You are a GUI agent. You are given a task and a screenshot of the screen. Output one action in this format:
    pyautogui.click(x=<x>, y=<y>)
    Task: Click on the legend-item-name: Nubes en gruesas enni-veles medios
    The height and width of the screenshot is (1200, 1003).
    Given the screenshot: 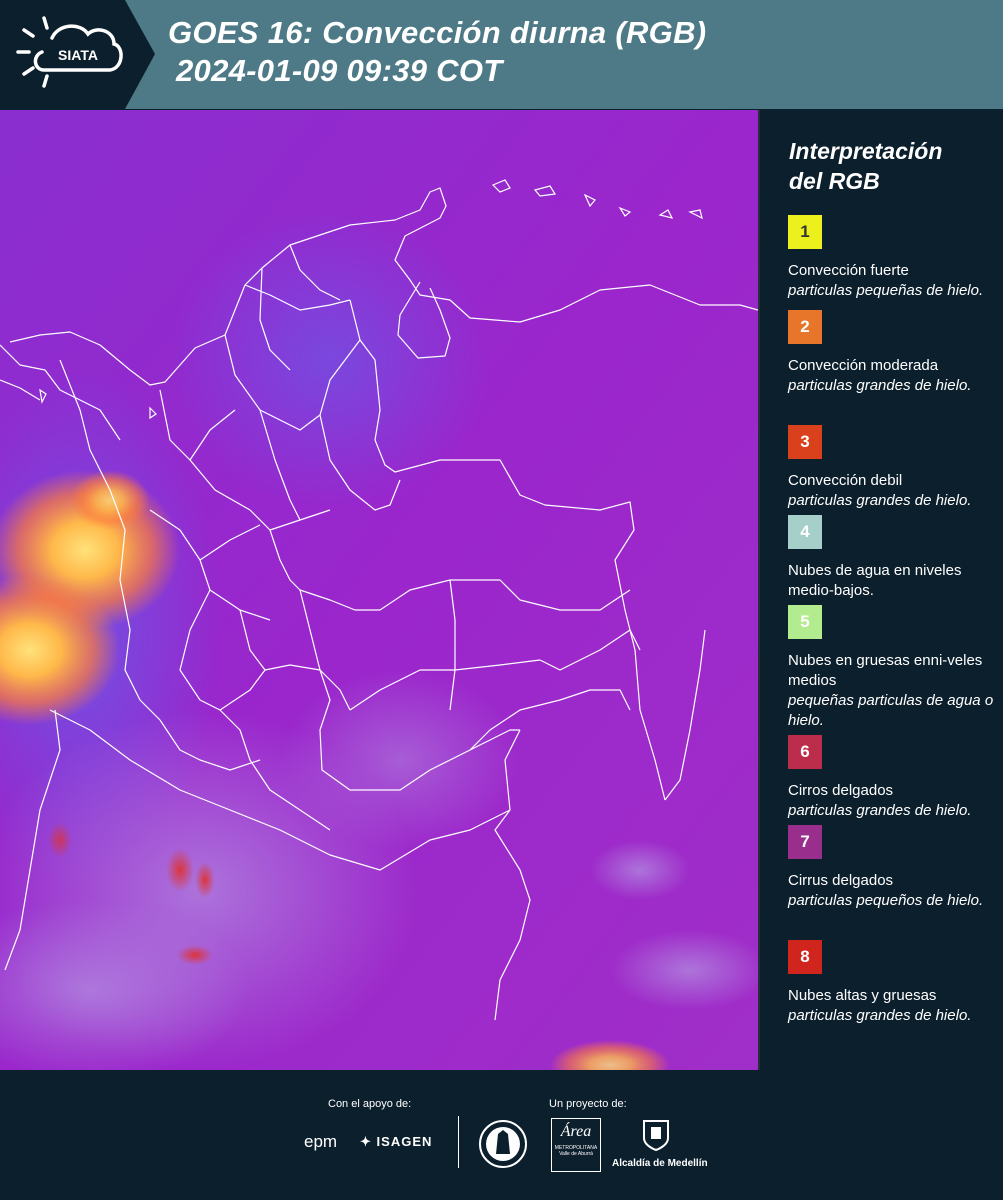 What is the action you would take?
    pyautogui.click(x=885, y=670)
    